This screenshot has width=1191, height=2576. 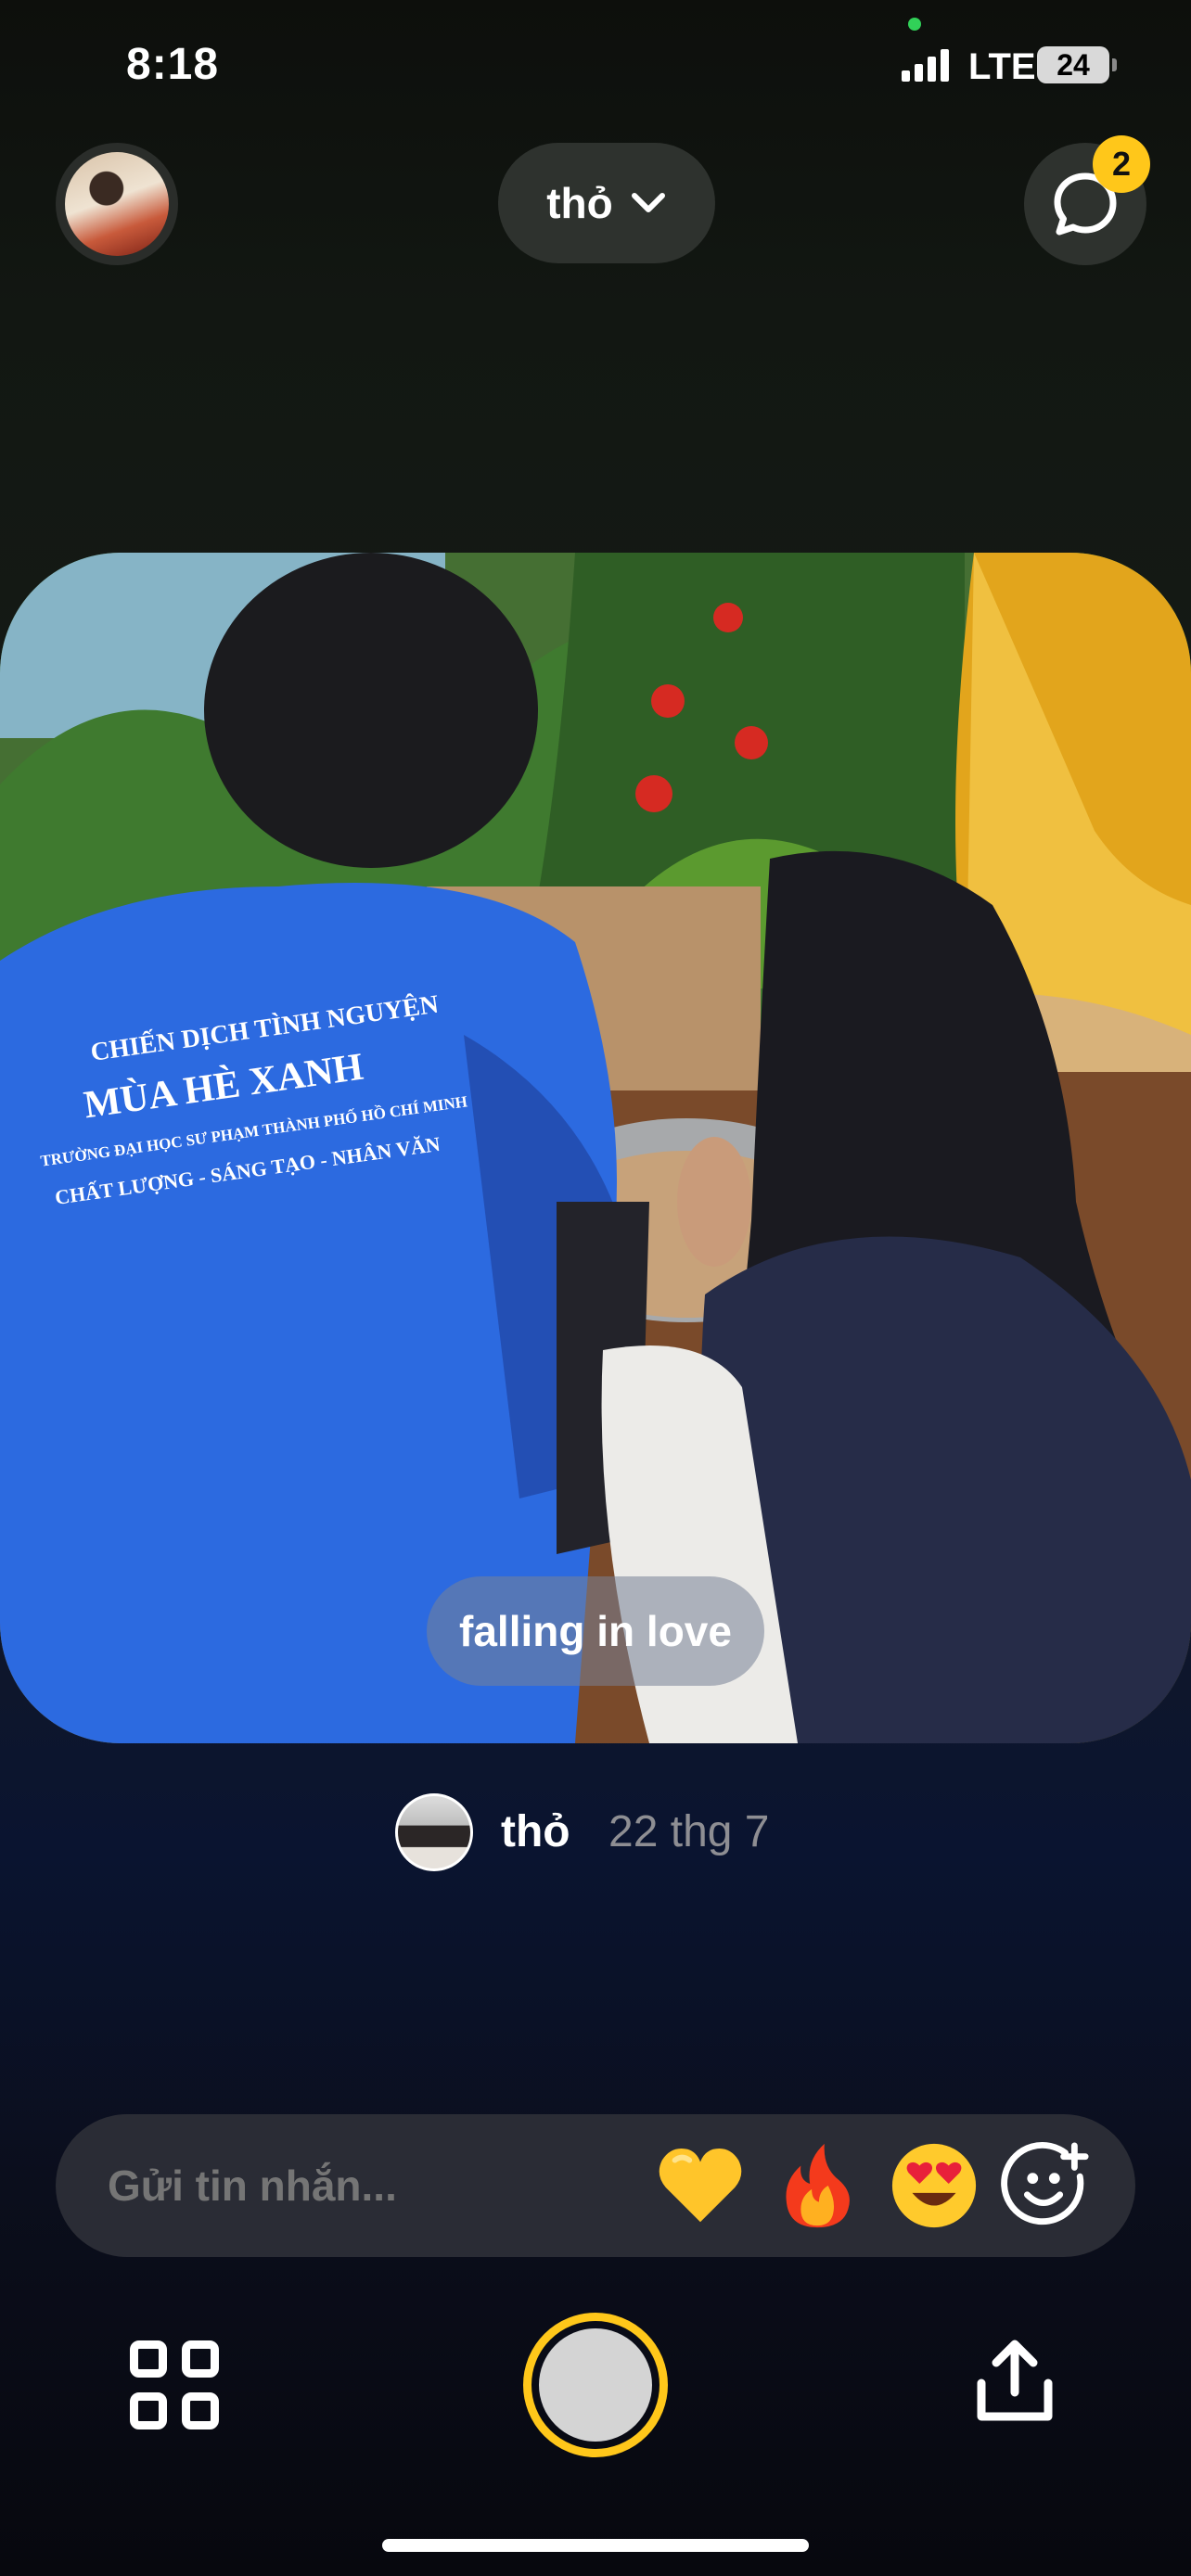 I want to click on message-bar, so click(x=595, y=2185).